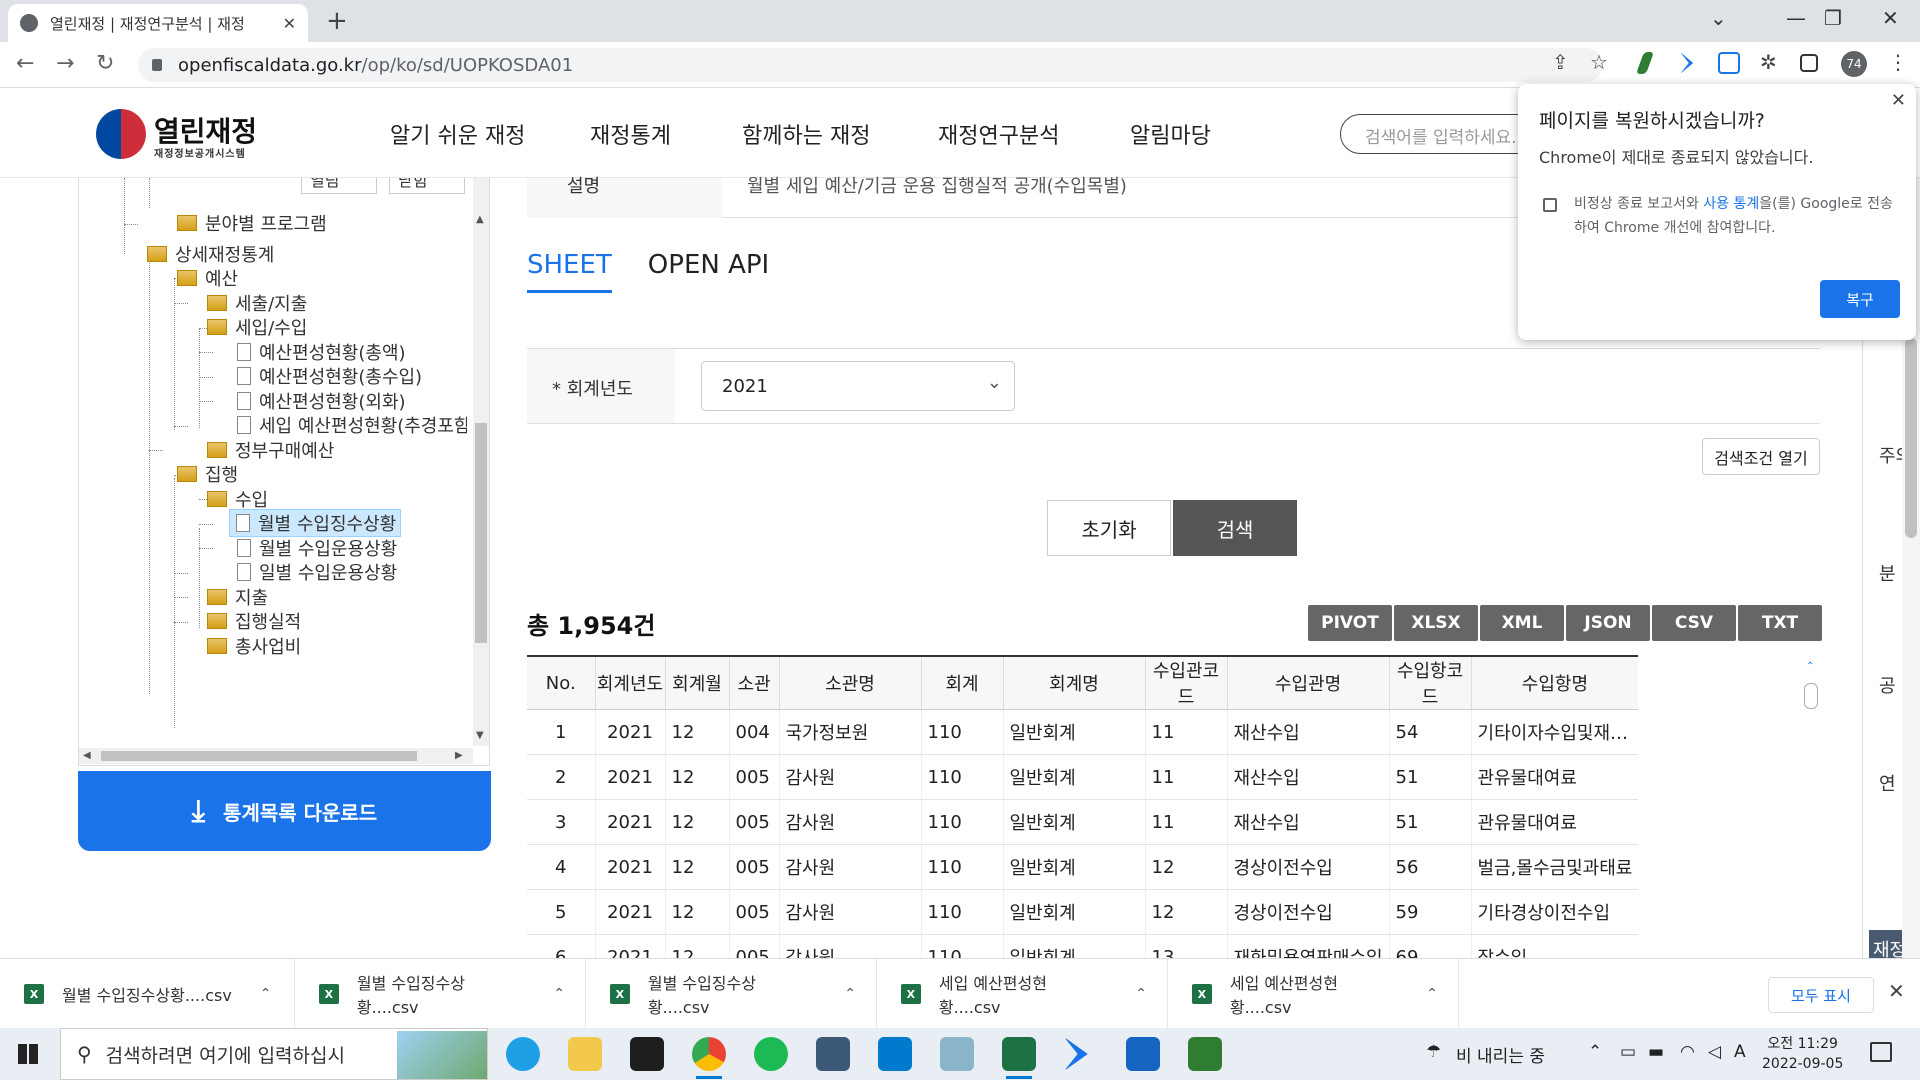 The height and width of the screenshot is (1080, 1920). I want to click on spotify-icon, so click(771, 1054).